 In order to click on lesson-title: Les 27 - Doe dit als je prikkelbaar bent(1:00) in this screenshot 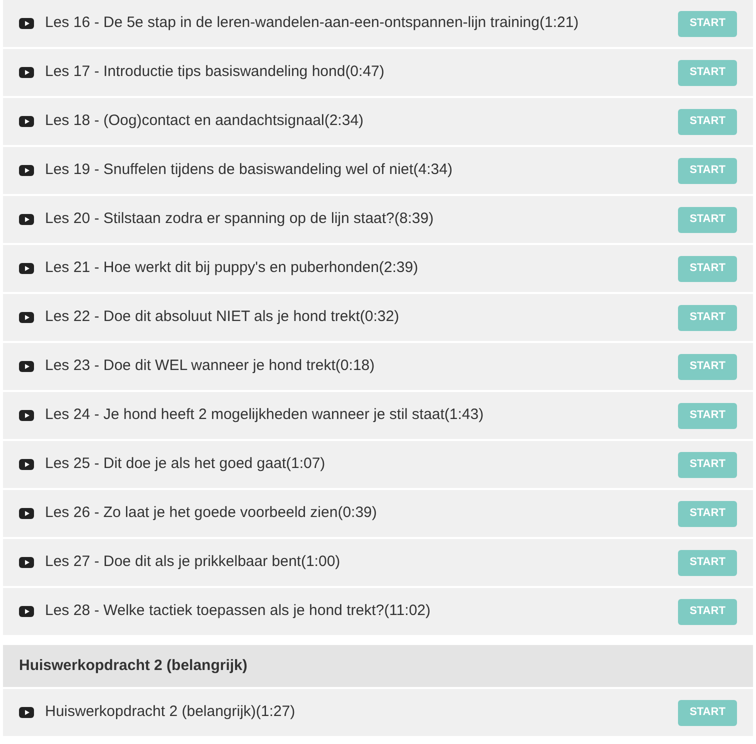, I will do `click(193, 562)`.